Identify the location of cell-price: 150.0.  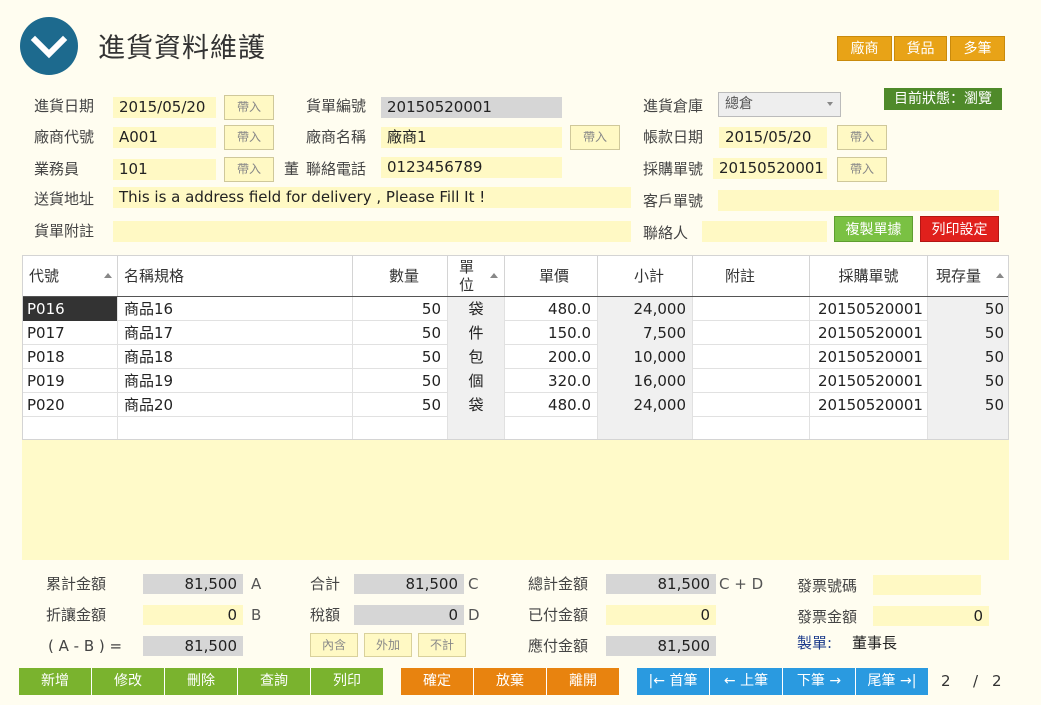
(551, 333).